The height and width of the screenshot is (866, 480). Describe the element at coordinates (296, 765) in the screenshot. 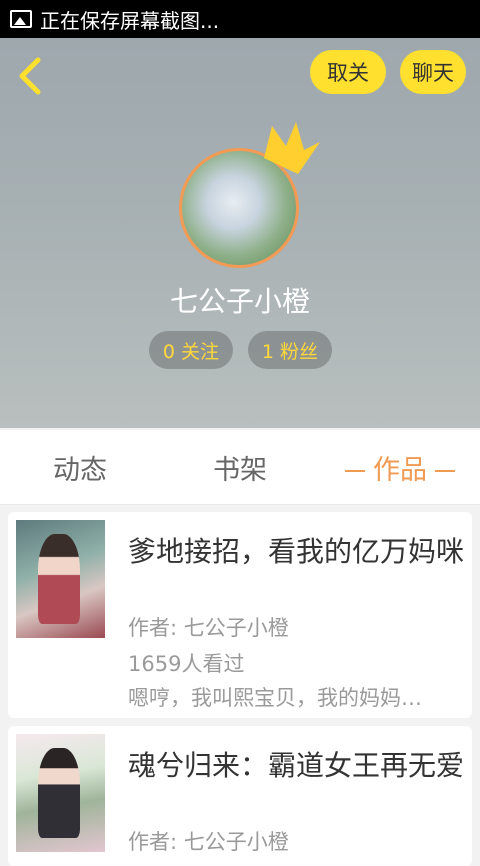

I see `work-title: 魂兮归来：霸道女王再无爱` at that location.